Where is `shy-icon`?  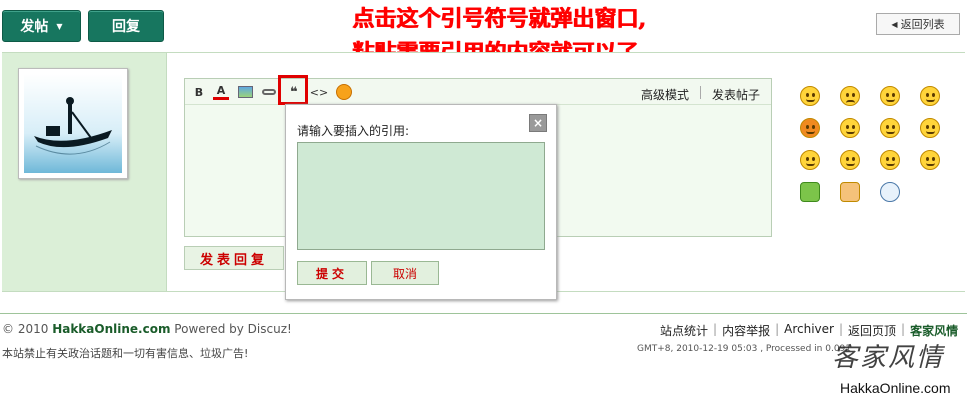 shy-icon is located at coordinates (930, 128).